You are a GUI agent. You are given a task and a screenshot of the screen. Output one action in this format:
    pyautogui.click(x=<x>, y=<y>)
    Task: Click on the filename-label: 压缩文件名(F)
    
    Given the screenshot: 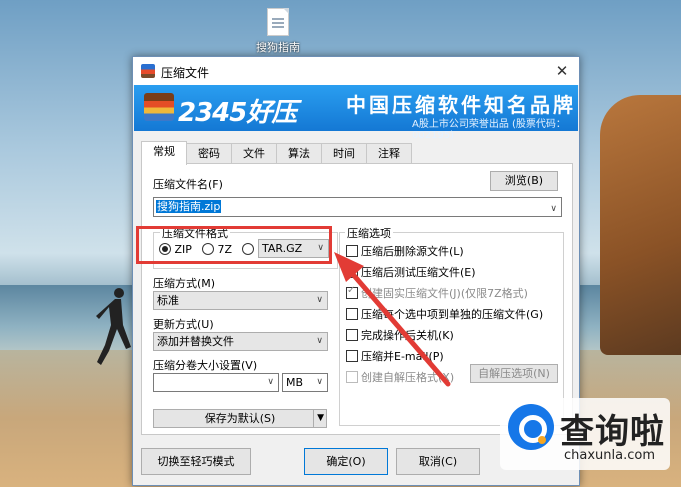 What is the action you would take?
    pyautogui.click(x=188, y=184)
    